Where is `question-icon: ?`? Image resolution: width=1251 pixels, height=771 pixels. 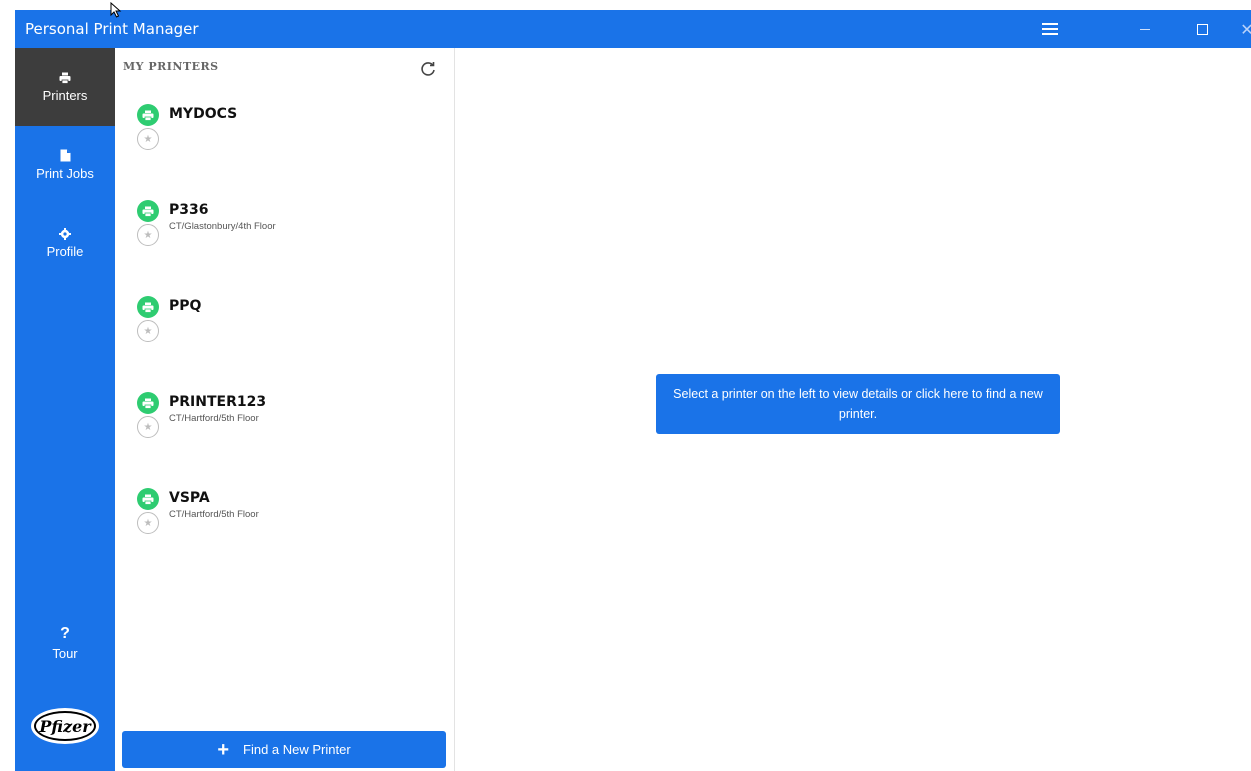
question-icon: ? is located at coordinates (65, 633).